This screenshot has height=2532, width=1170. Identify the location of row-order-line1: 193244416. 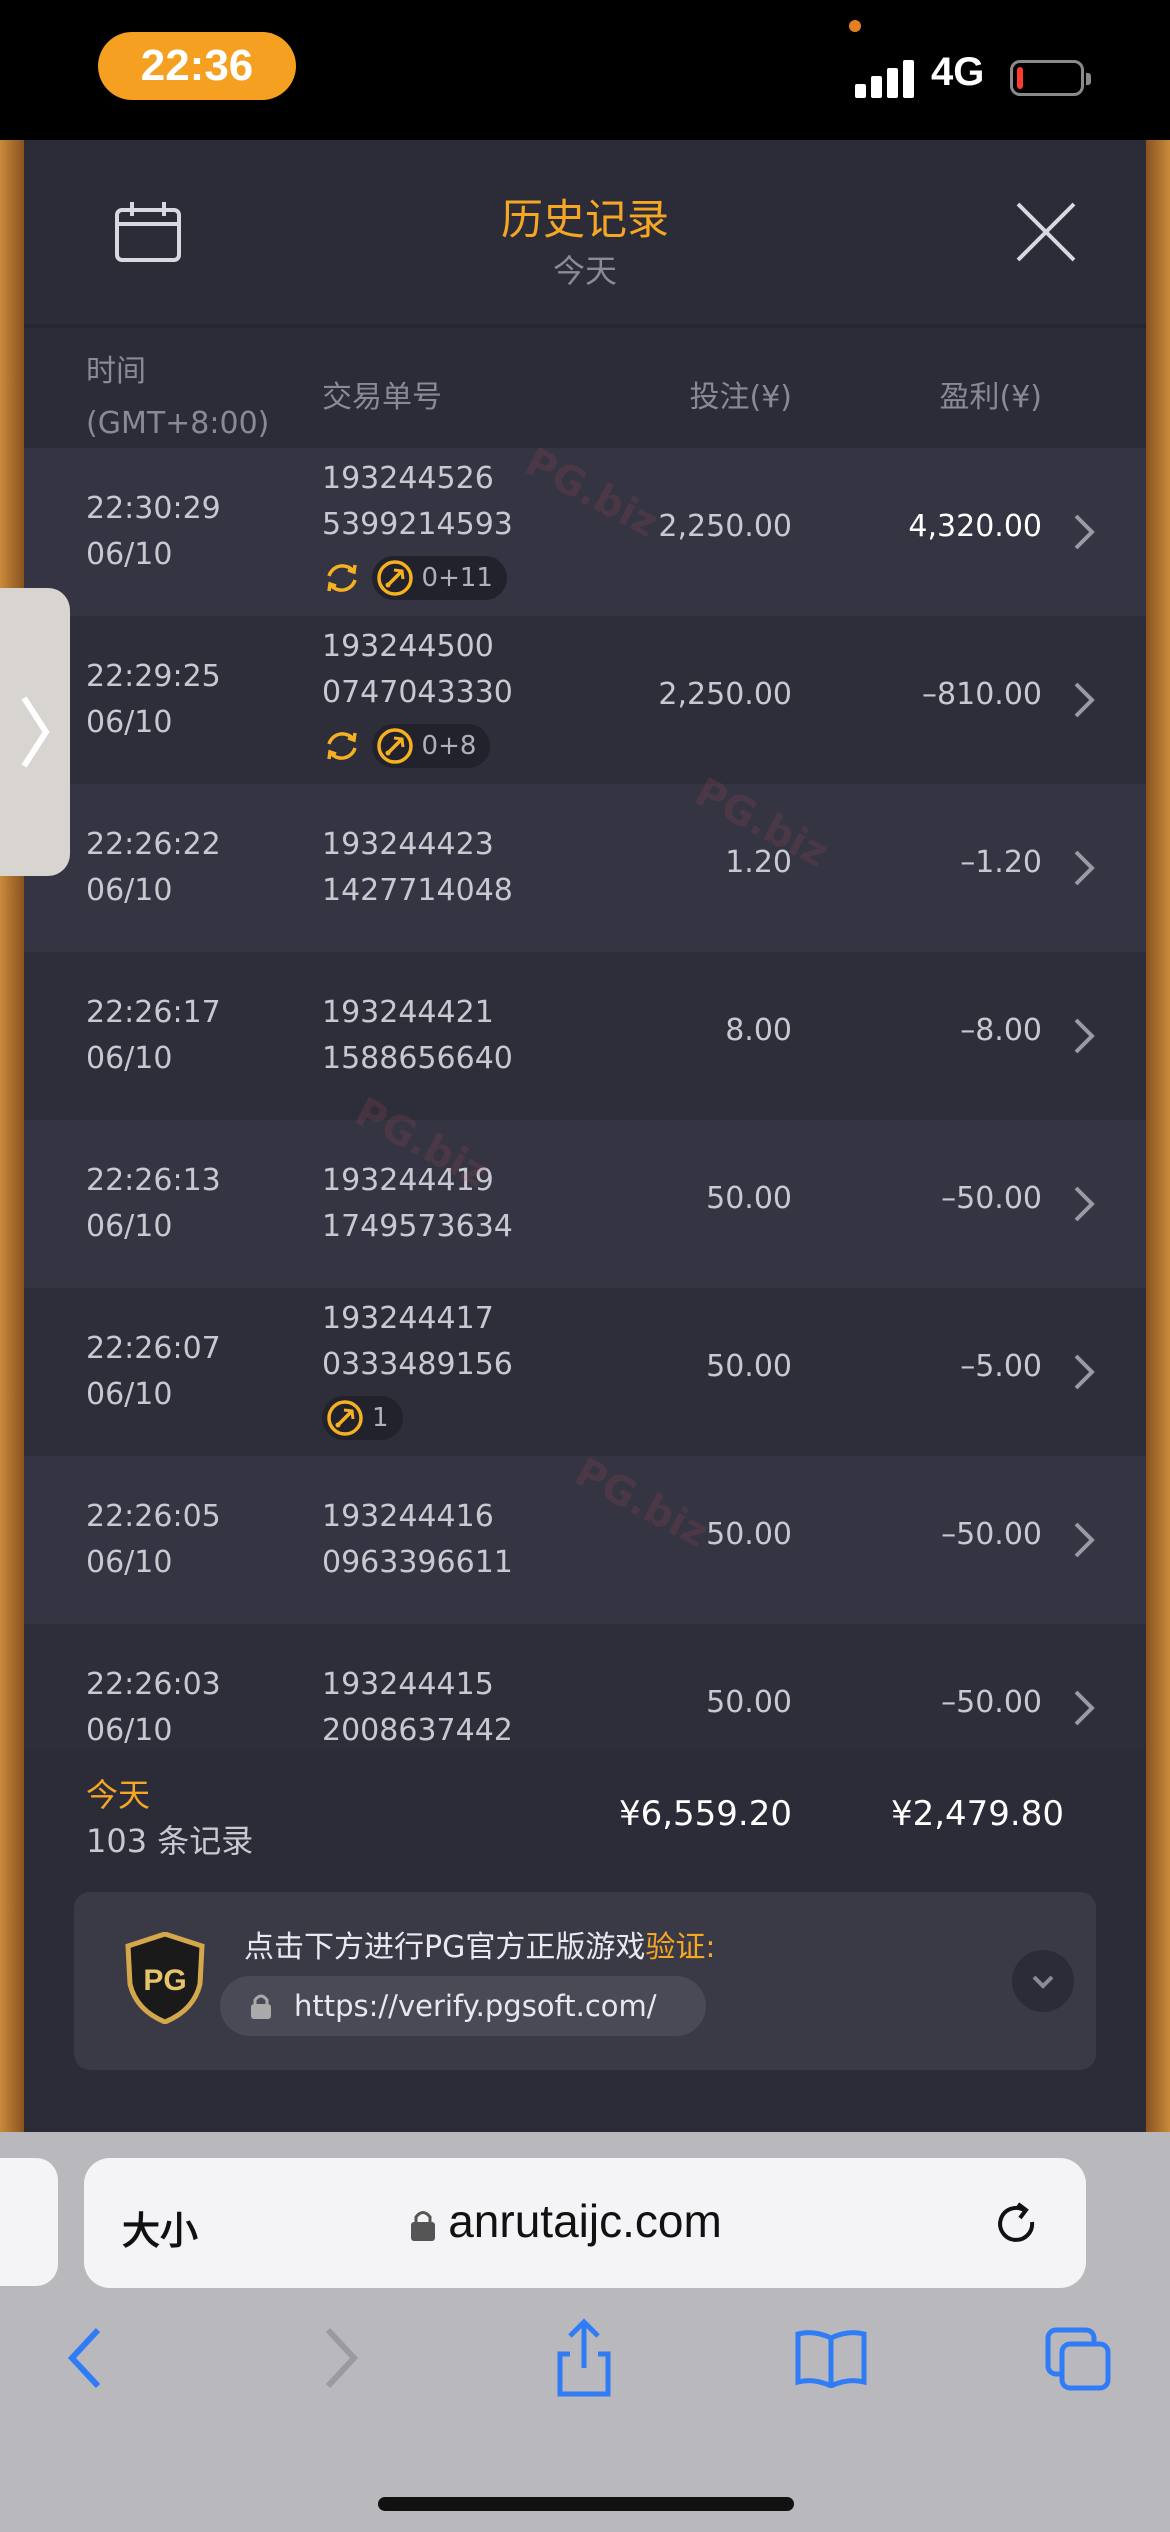
(408, 1516).